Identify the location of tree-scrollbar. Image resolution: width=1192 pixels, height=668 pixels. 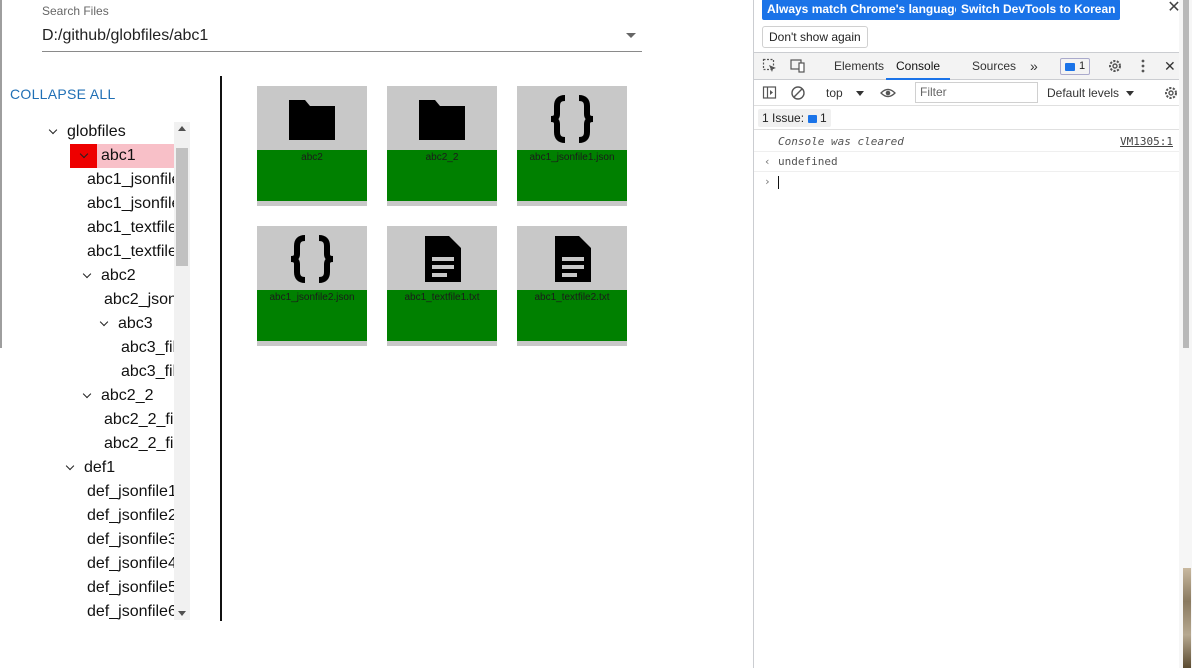
(182, 371).